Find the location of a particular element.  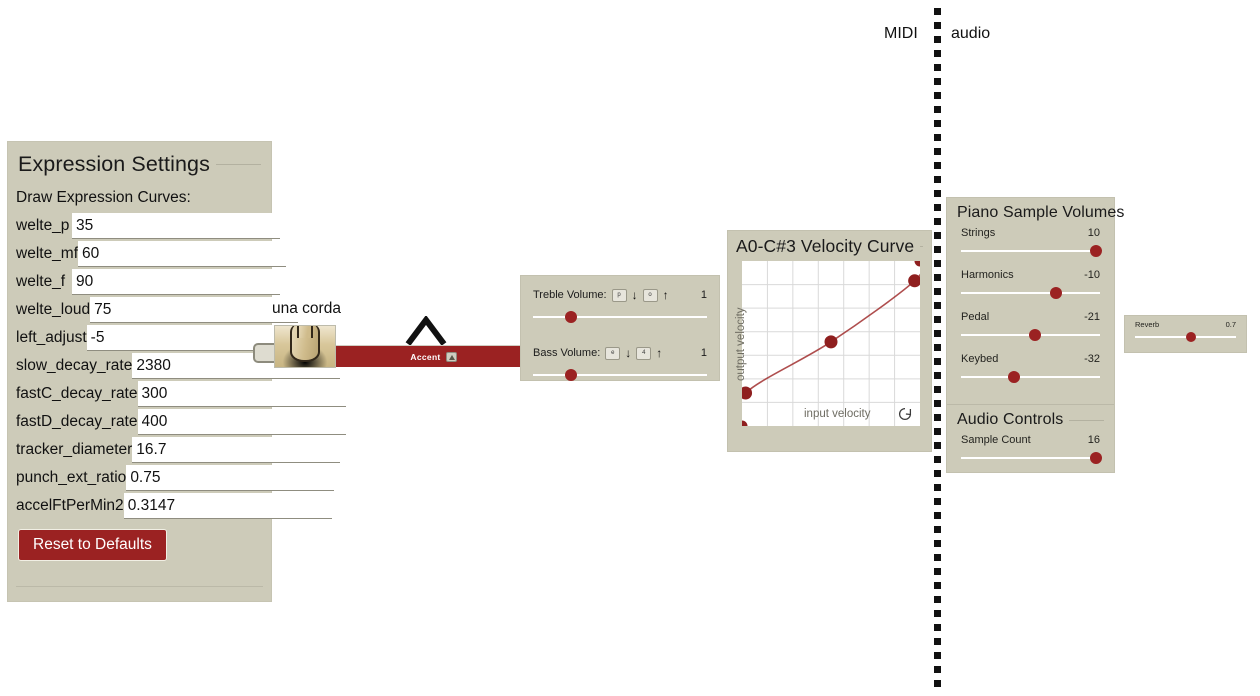

treble-volume-up-button: o is located at coordinates (650, 295).